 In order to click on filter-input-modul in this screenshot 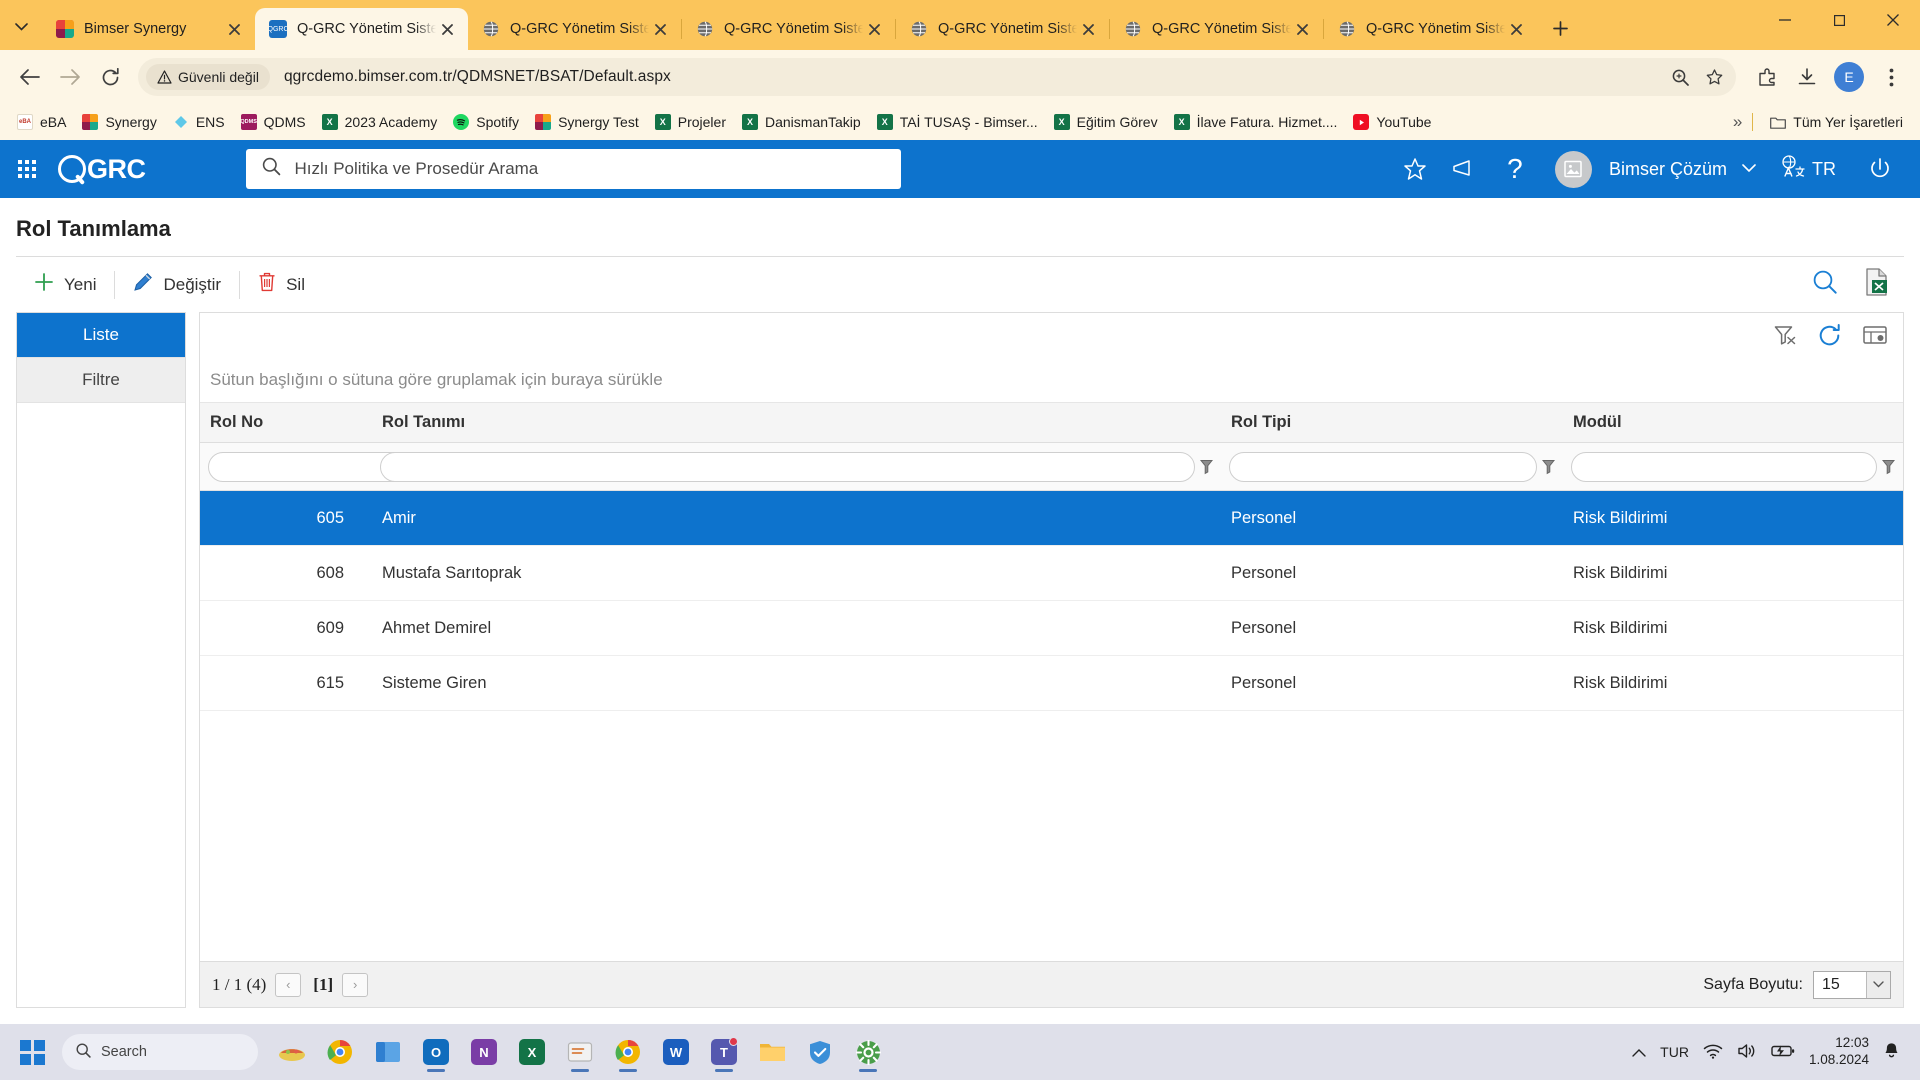, I will do `click(1724, 466)`.